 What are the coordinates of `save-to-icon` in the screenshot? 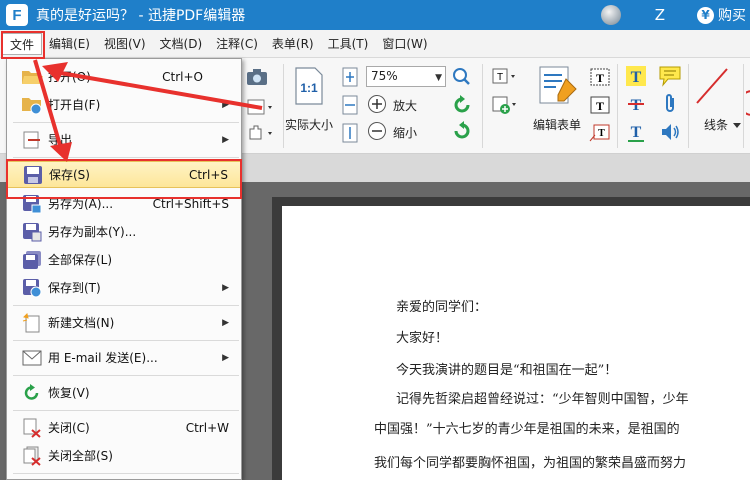 It's located at (32, 288).